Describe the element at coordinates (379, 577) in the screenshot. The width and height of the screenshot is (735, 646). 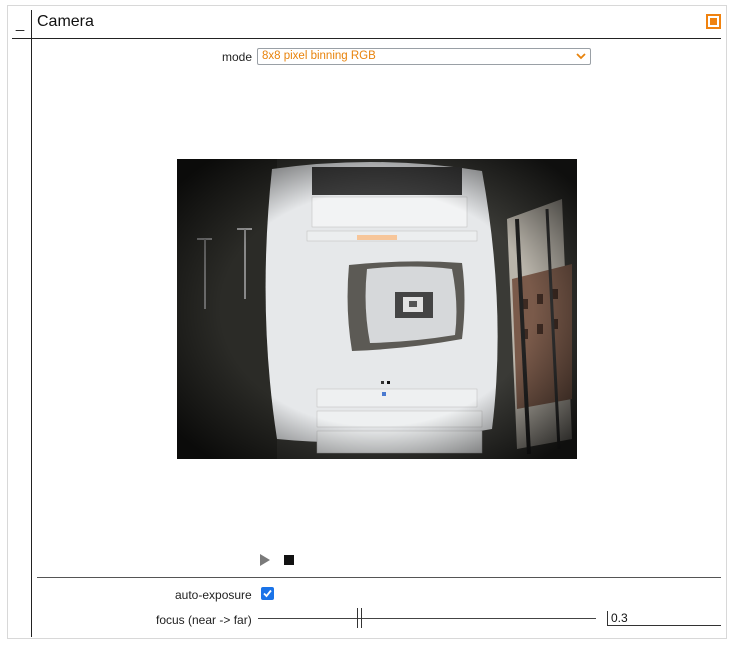
I see `controls-divider` at that location.